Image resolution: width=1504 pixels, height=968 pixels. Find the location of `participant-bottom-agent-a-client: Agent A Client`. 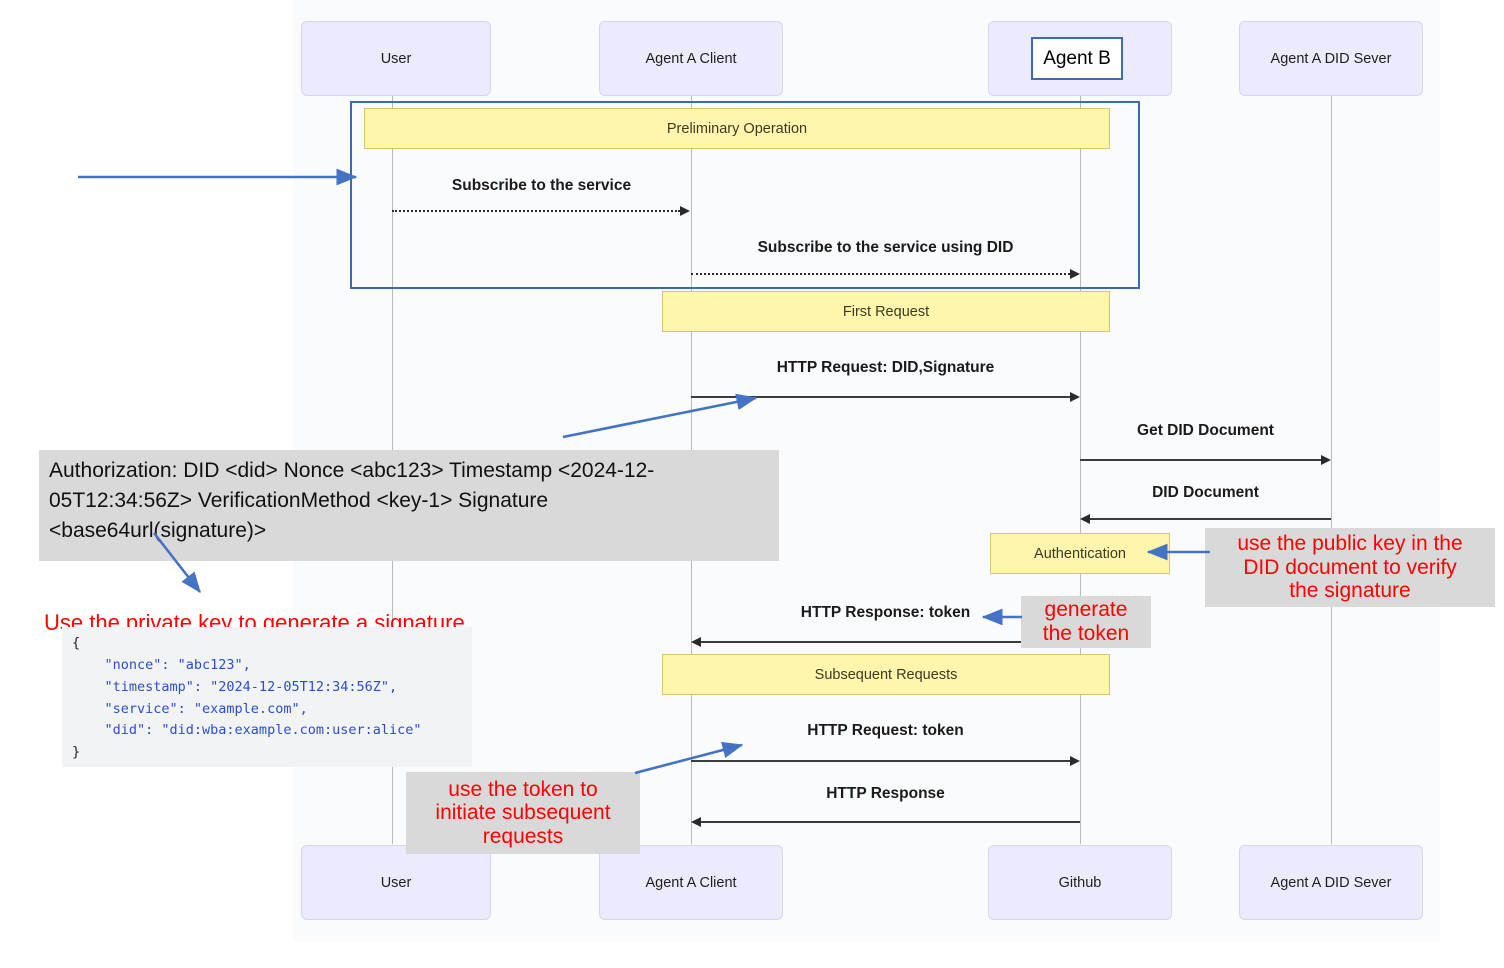

participant-bottom-agent-a-client: Agent A Client is located at coordinates (691, 882).